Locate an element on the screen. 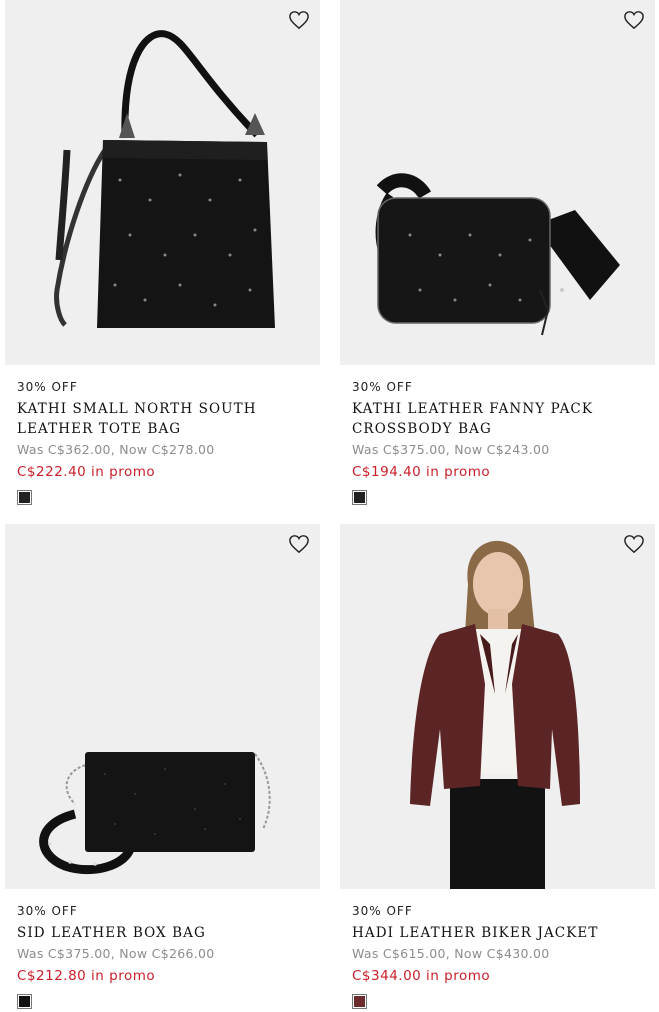 The image size is (659, 1012). promo-price: C$194.40 in promo is located at coordinates (421, 472).